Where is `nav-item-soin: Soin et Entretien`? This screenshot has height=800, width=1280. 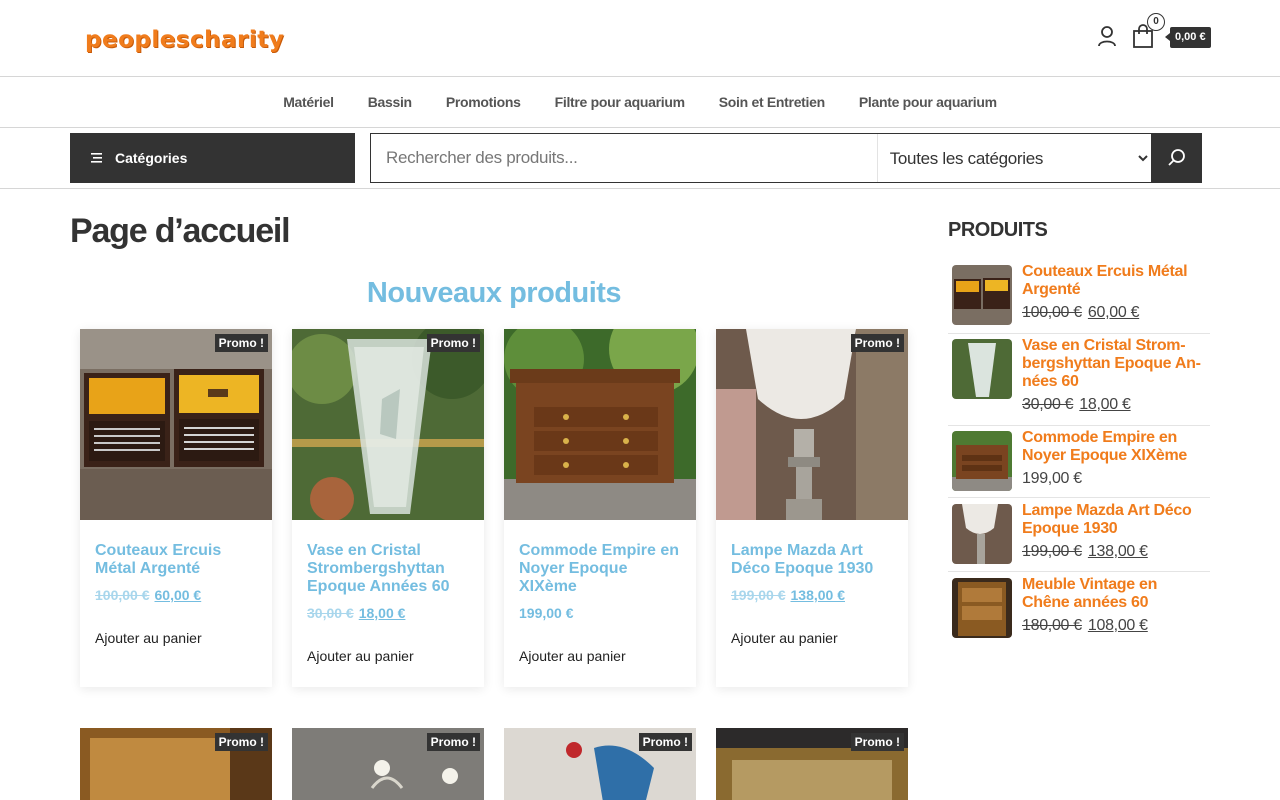
nav-item-soin: Soin et Entretien is located at coordinates (772, 102).